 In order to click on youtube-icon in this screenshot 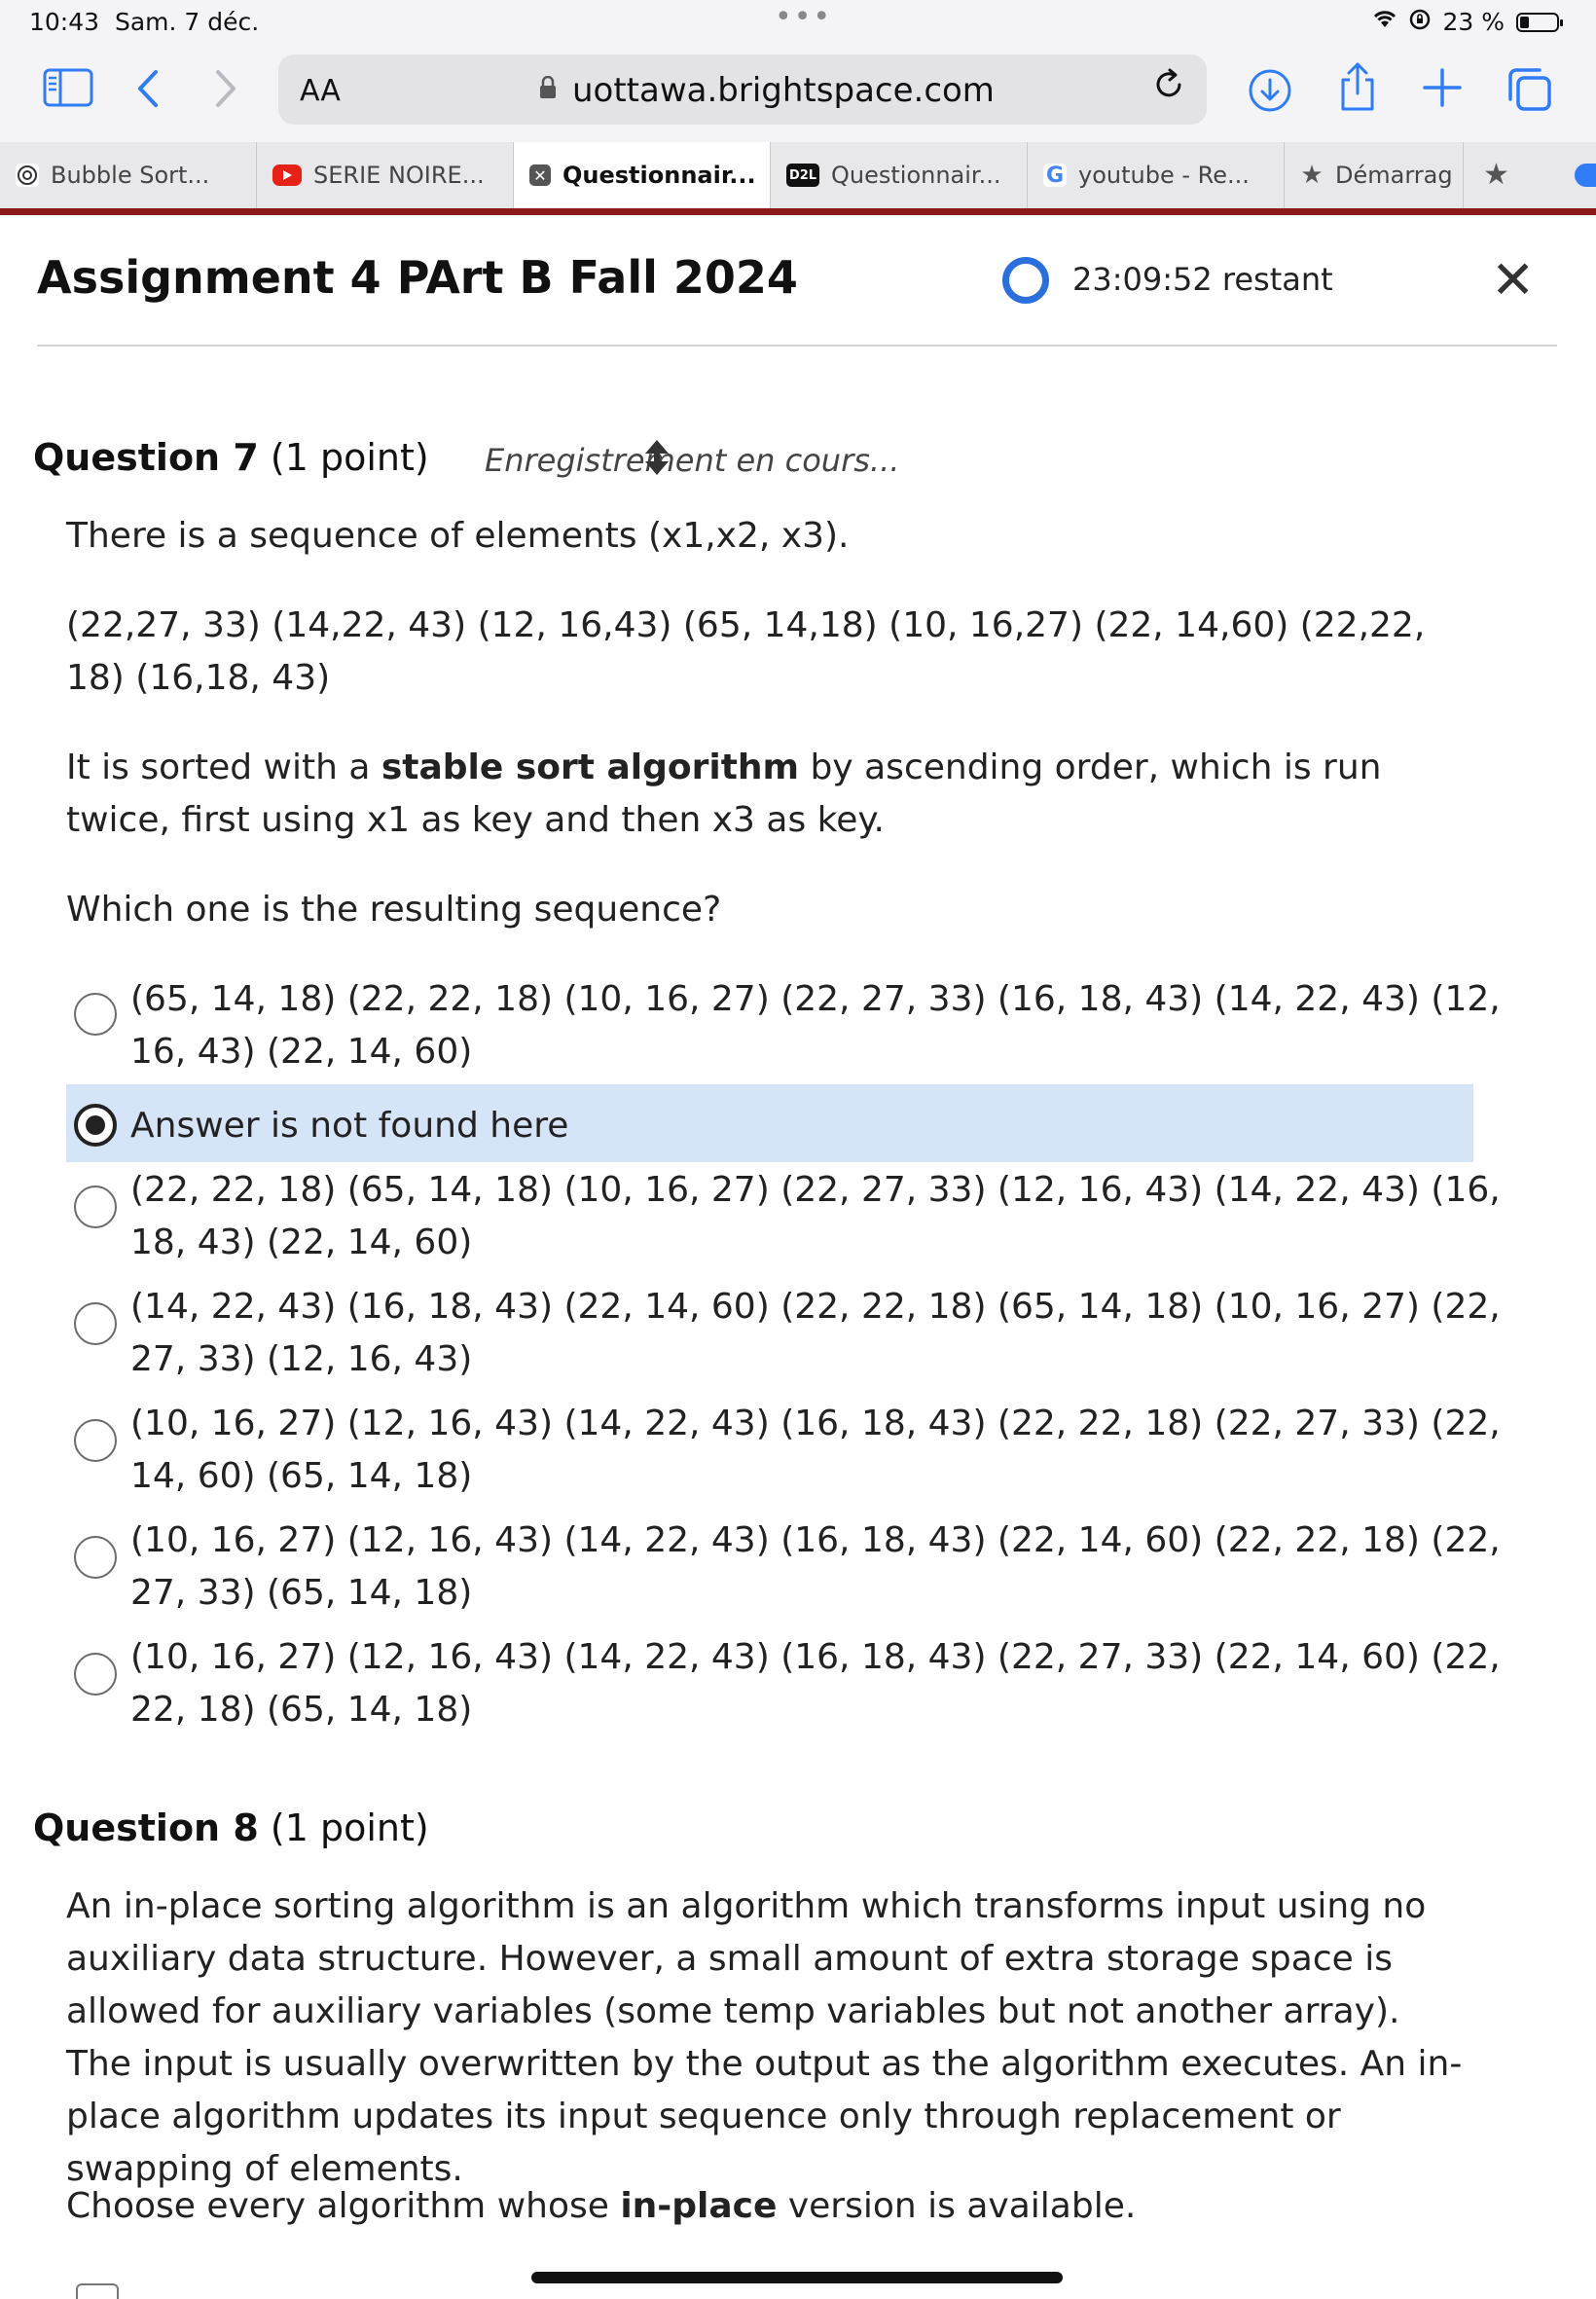, I will do `click(287, 175)`.